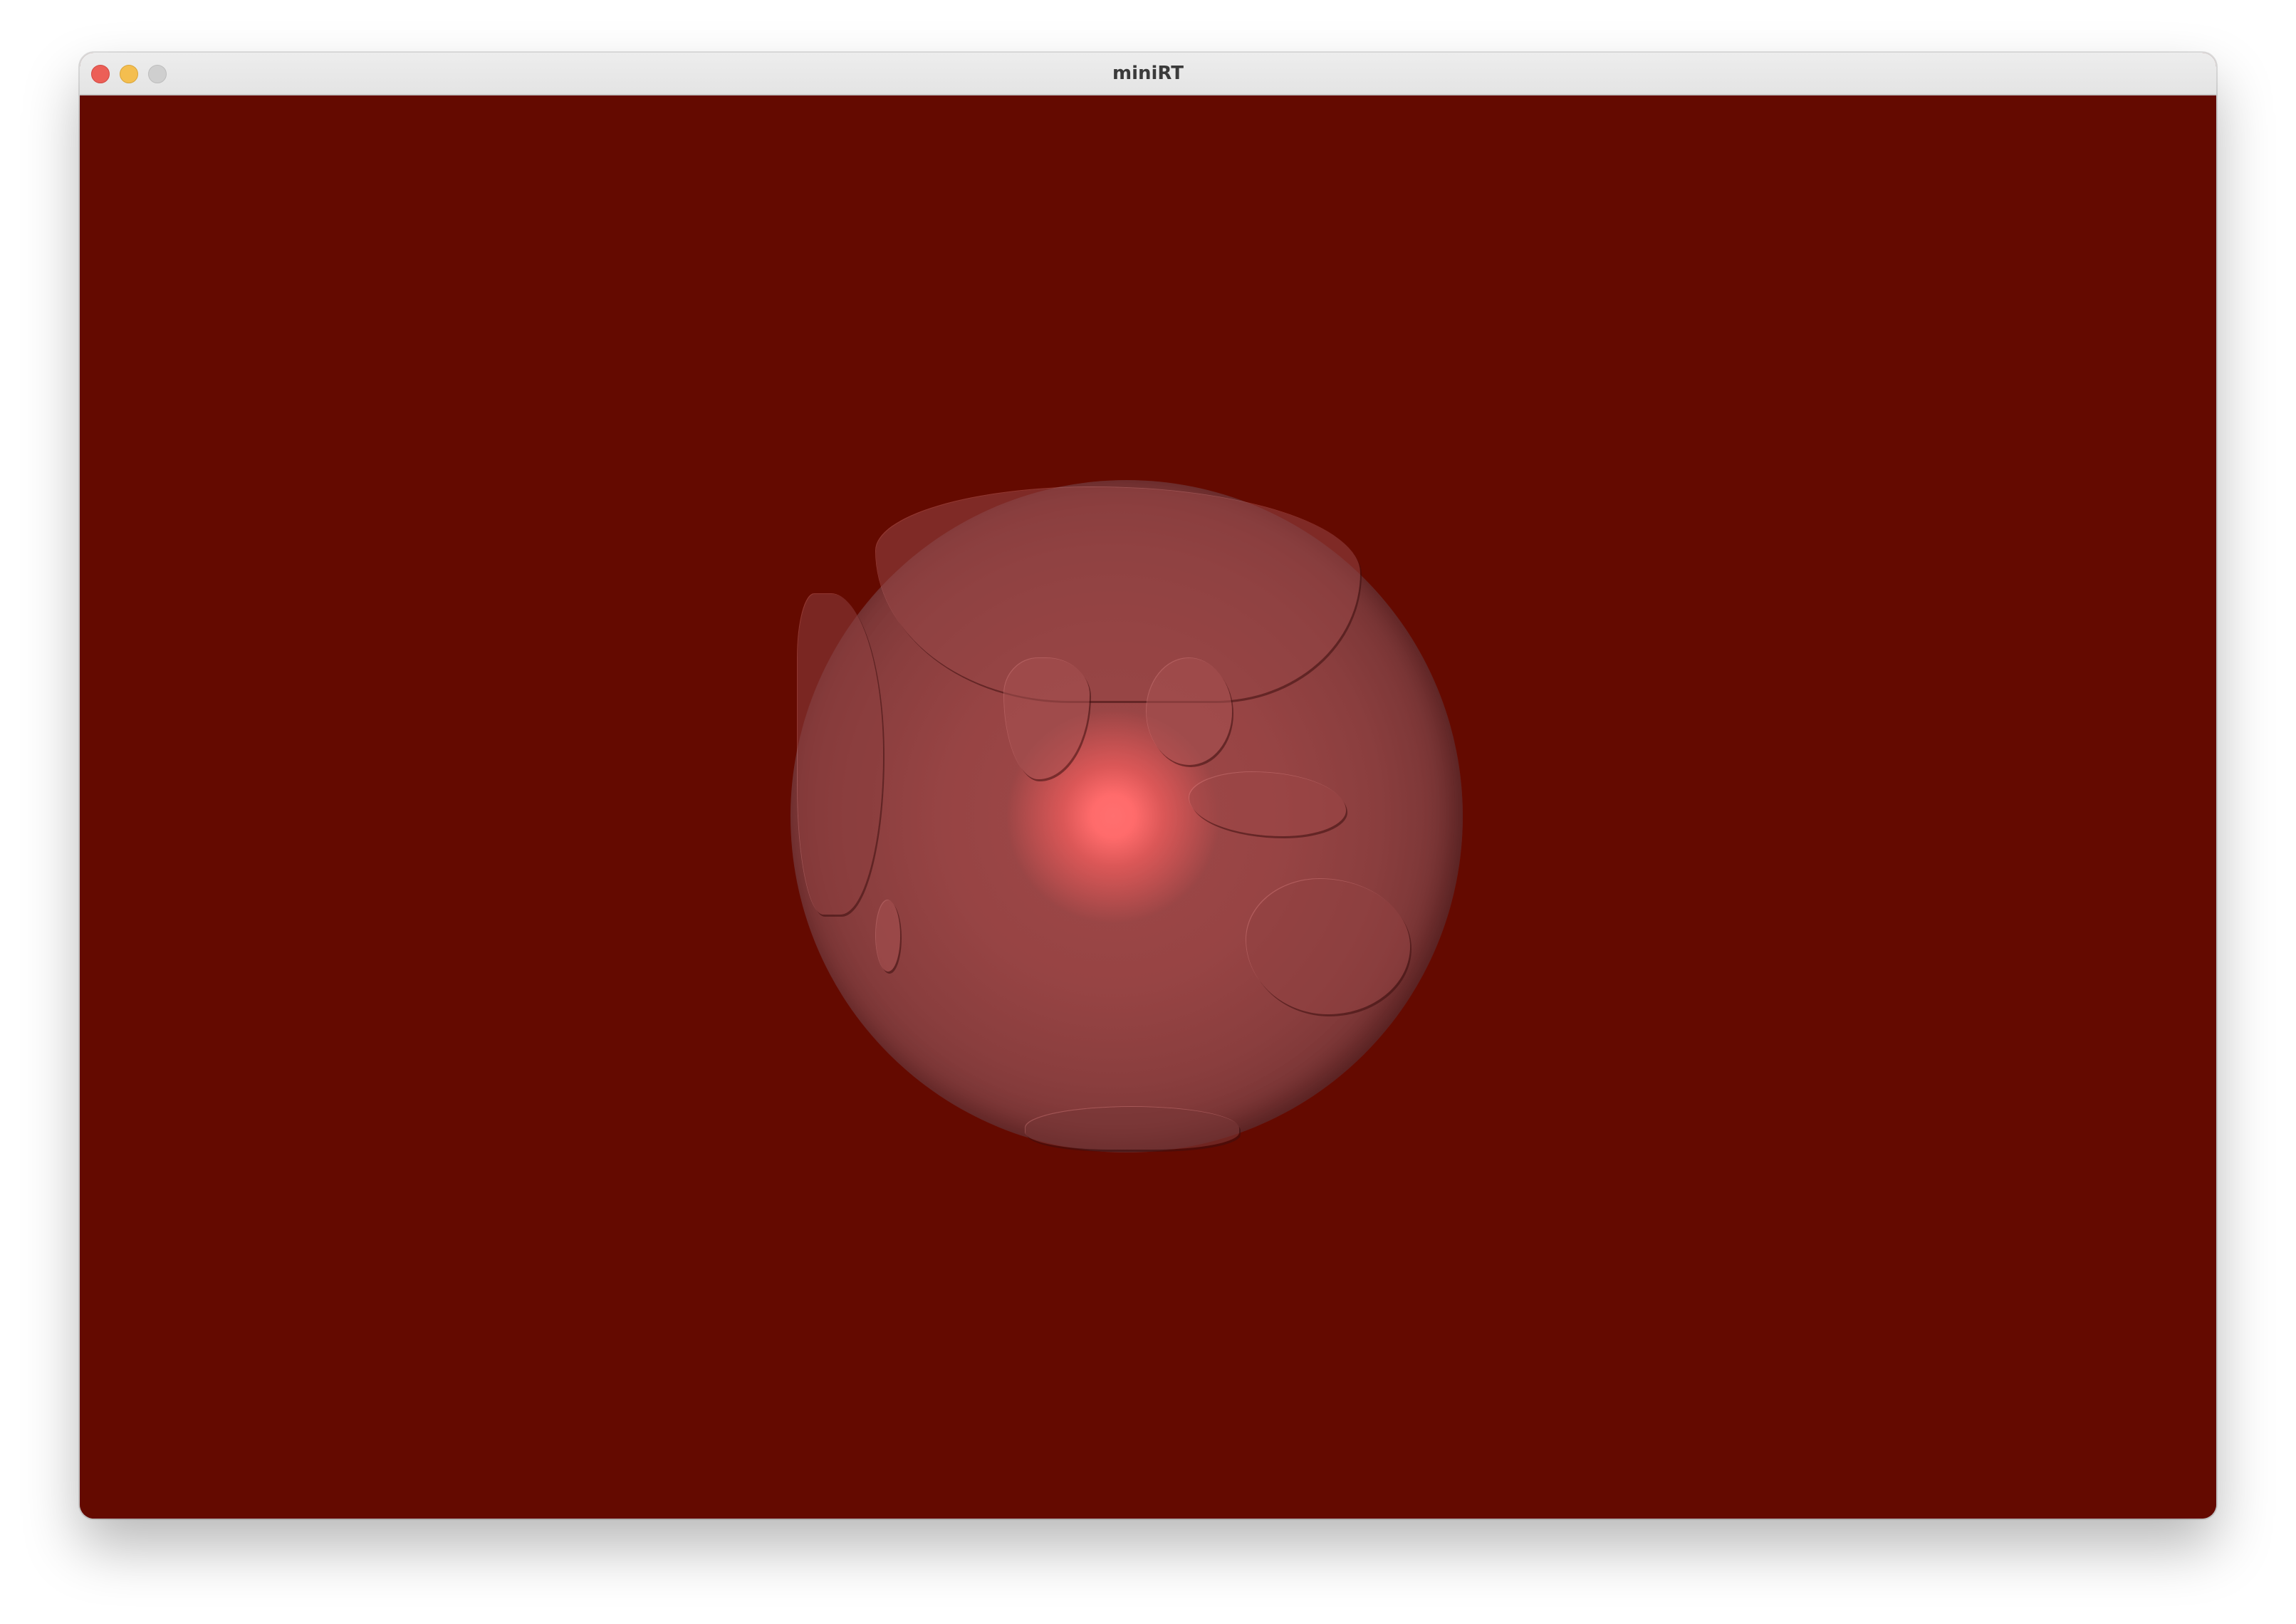 This screenshot has width=2296, height=1624. I want to click on asia-relief, so click(1118, 594).